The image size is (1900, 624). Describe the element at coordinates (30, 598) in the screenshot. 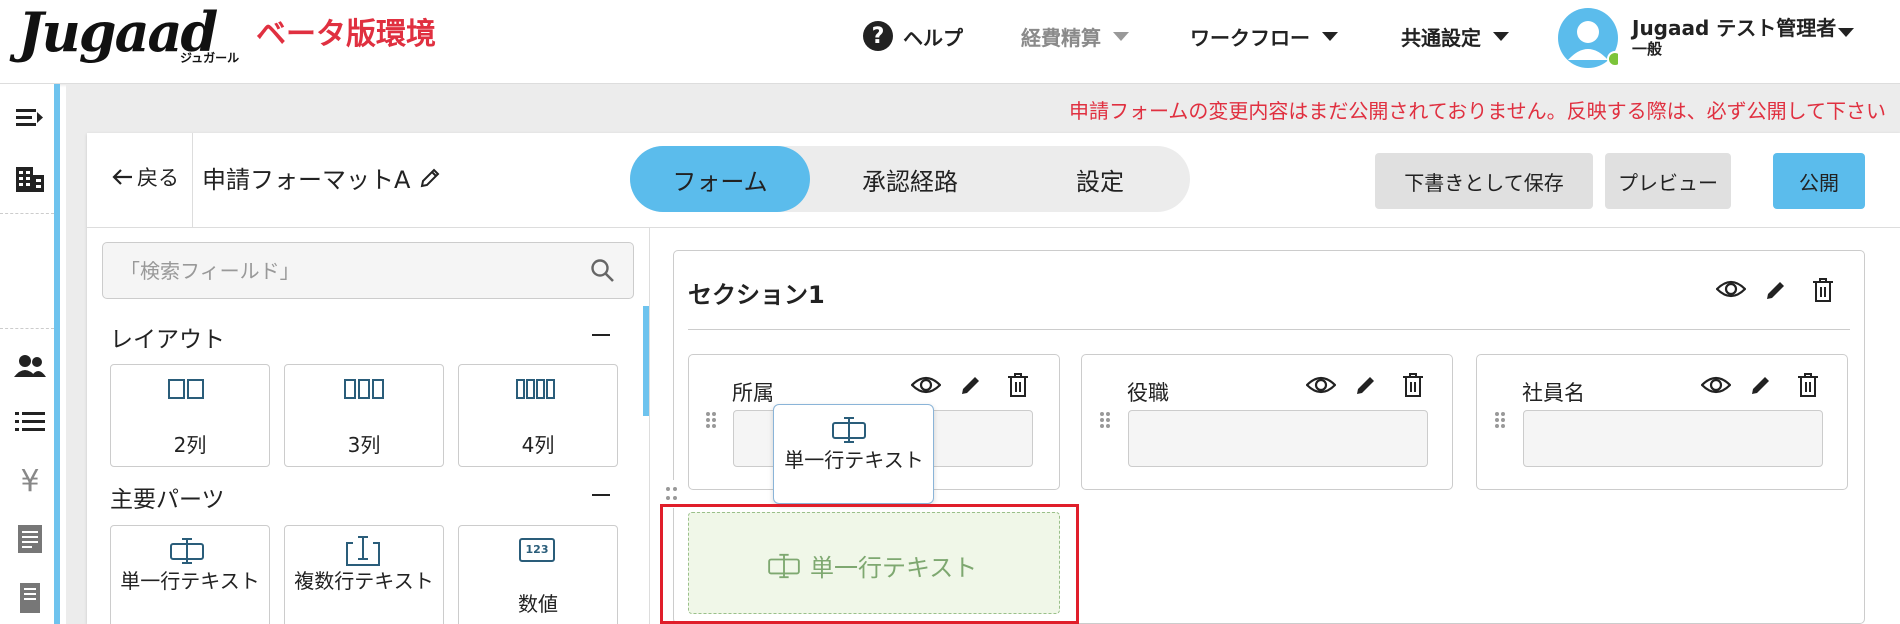

I see `receipt-icon` at that location.